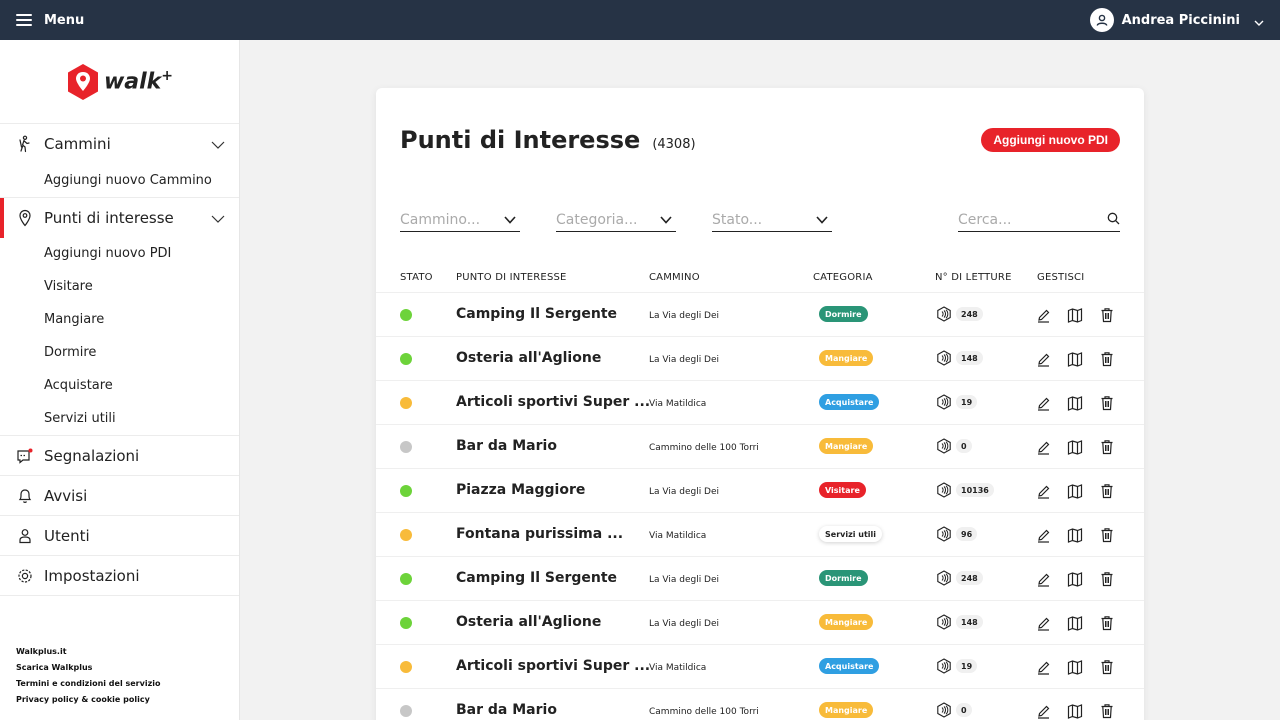 This screenshot has height=720, width=1280. Describe the element at coordinates (119, 535) in the screenshot. I see `sidebar-item-utenti: Utenti` at that location.